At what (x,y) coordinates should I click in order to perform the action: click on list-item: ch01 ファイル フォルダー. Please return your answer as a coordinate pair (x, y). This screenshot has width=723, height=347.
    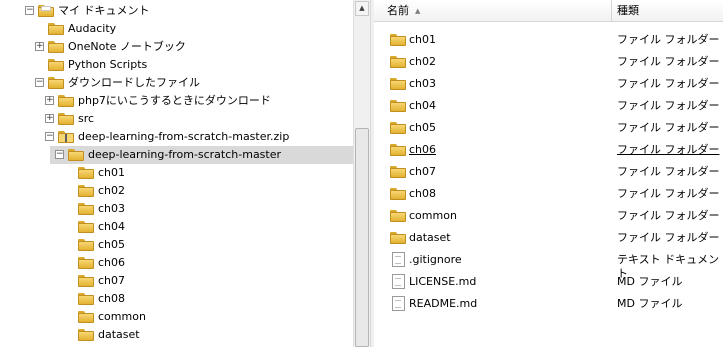
    Looking at the image, I should click on (548, 40).